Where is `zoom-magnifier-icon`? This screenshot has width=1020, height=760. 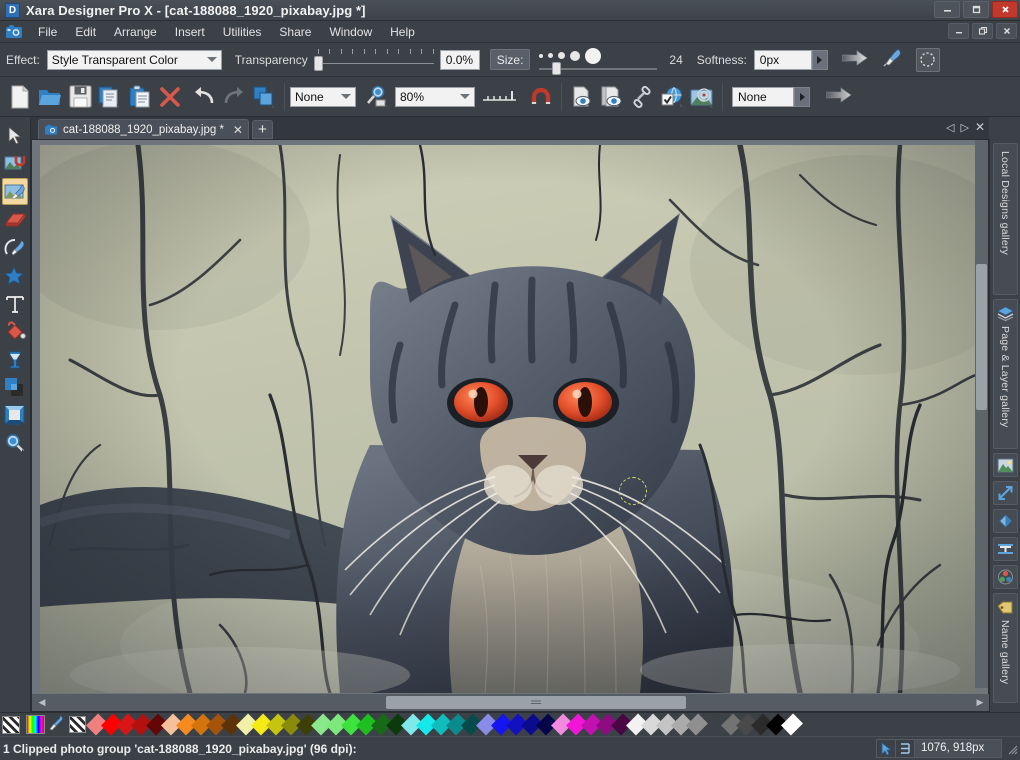
zoom-magnifier-icon is located at coordinates (377, 97).